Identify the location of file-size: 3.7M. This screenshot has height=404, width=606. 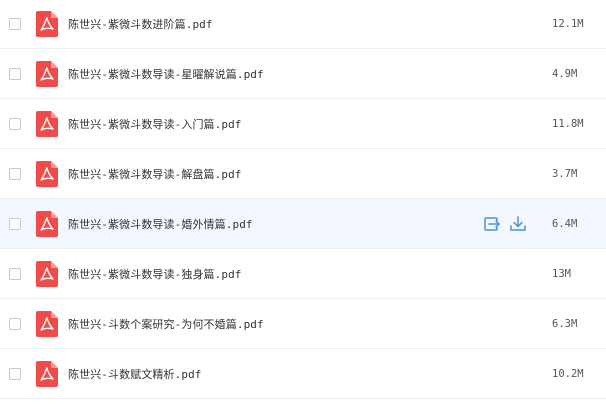
(565, 173).